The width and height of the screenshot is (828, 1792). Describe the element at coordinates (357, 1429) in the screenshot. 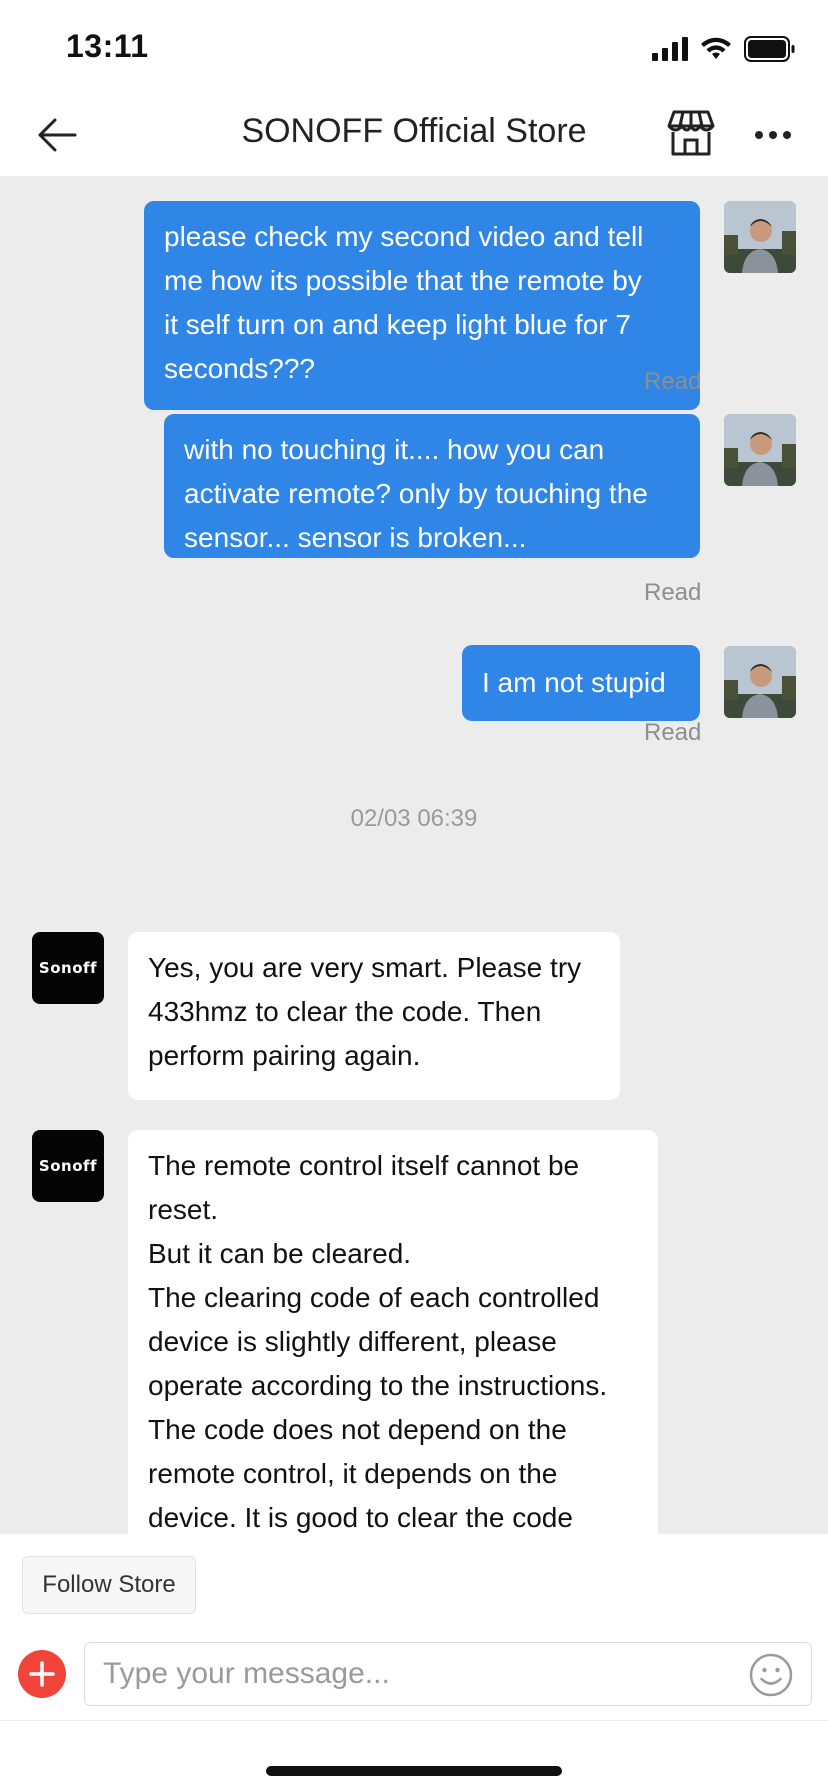

I see `message-line: The code does not depend on the` at that location.